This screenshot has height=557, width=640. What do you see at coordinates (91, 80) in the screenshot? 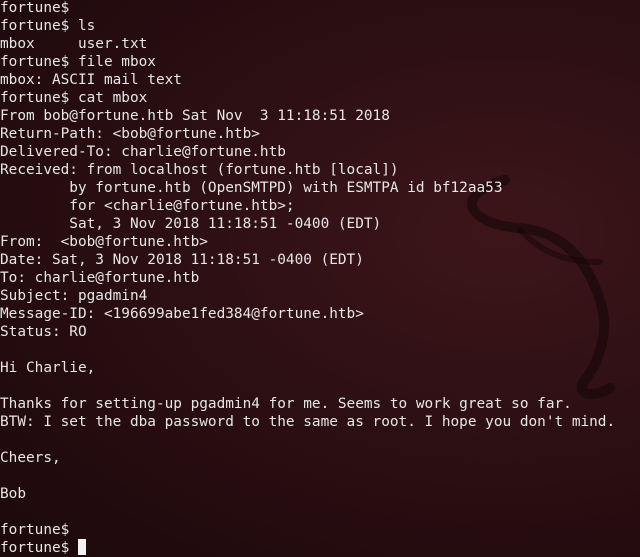
I see `terminal-line: mbox: ASCII mail text` at bounding box center [91, 80].